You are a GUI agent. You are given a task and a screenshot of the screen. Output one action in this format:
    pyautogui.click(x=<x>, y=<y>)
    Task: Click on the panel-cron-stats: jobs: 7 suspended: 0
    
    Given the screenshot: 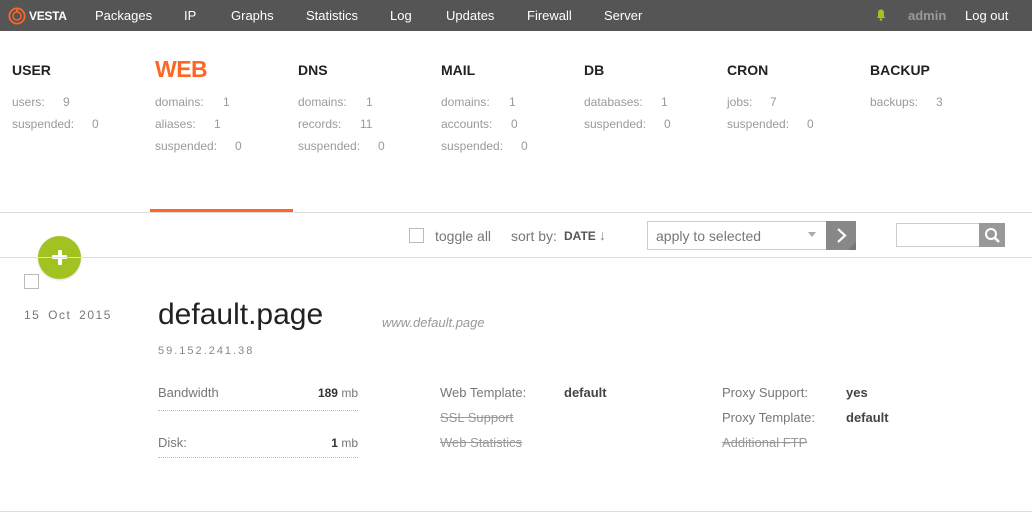 What is the action you would take?
    pyautogui.click(x=770, y=113)
    